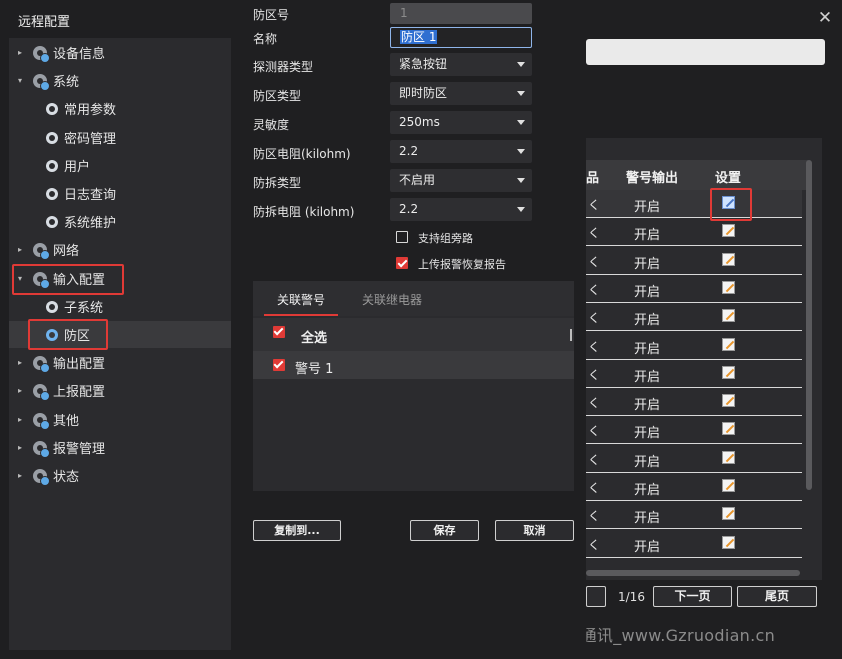 Image resolution: width=842 pixels, height=659 pixels. I want to click on close-icon: ✕, so click(825, 18).